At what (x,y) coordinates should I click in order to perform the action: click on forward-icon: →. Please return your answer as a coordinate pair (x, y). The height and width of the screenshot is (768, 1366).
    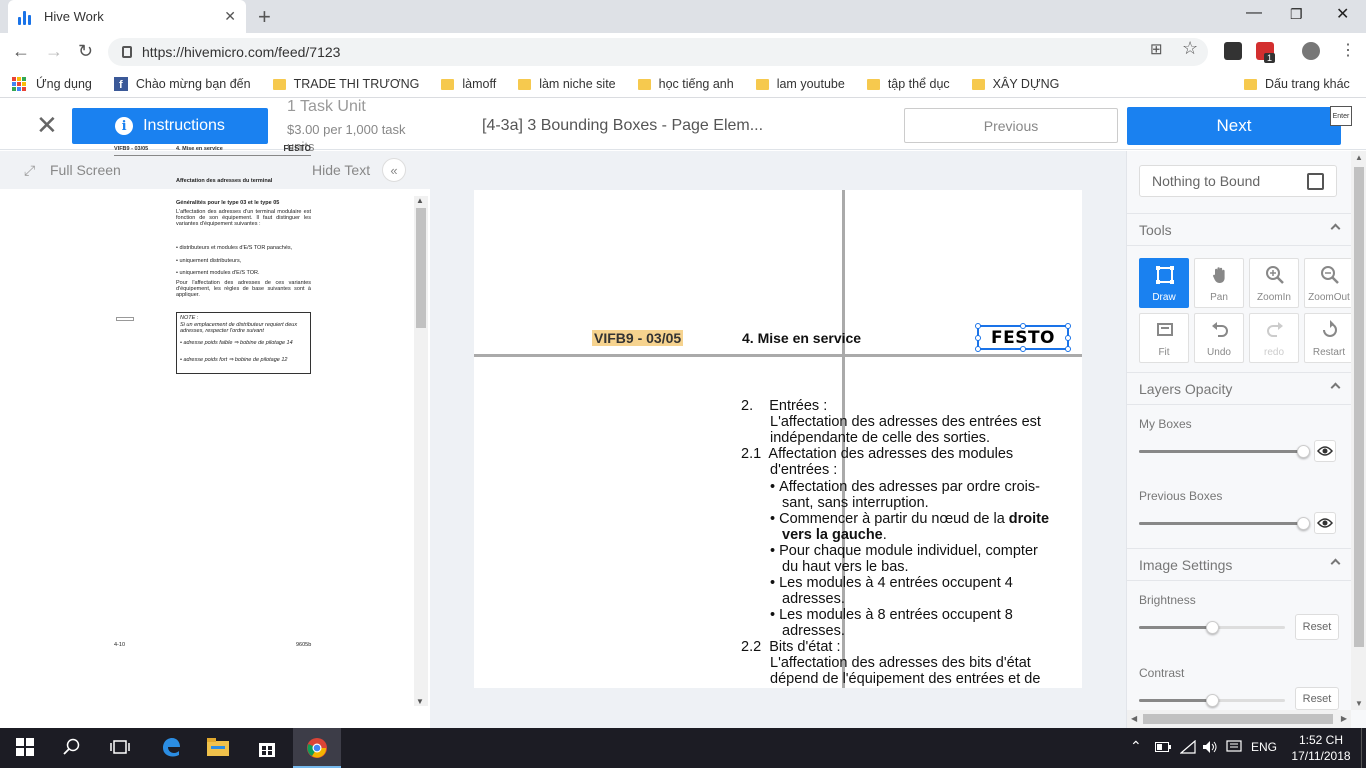
    Looking at the image, I should click on (54, 51).